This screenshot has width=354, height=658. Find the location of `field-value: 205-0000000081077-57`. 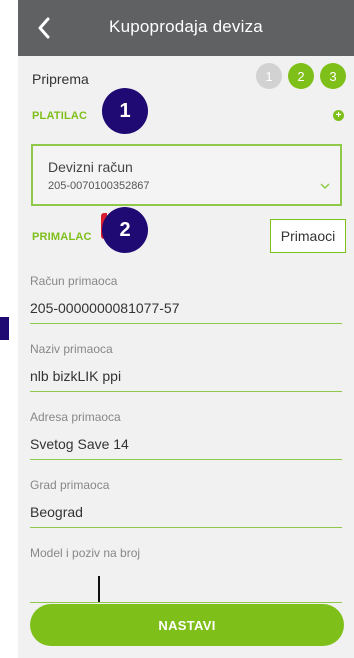

field-value: 205-0000000081077-57 is located at coordinates (105, 308).